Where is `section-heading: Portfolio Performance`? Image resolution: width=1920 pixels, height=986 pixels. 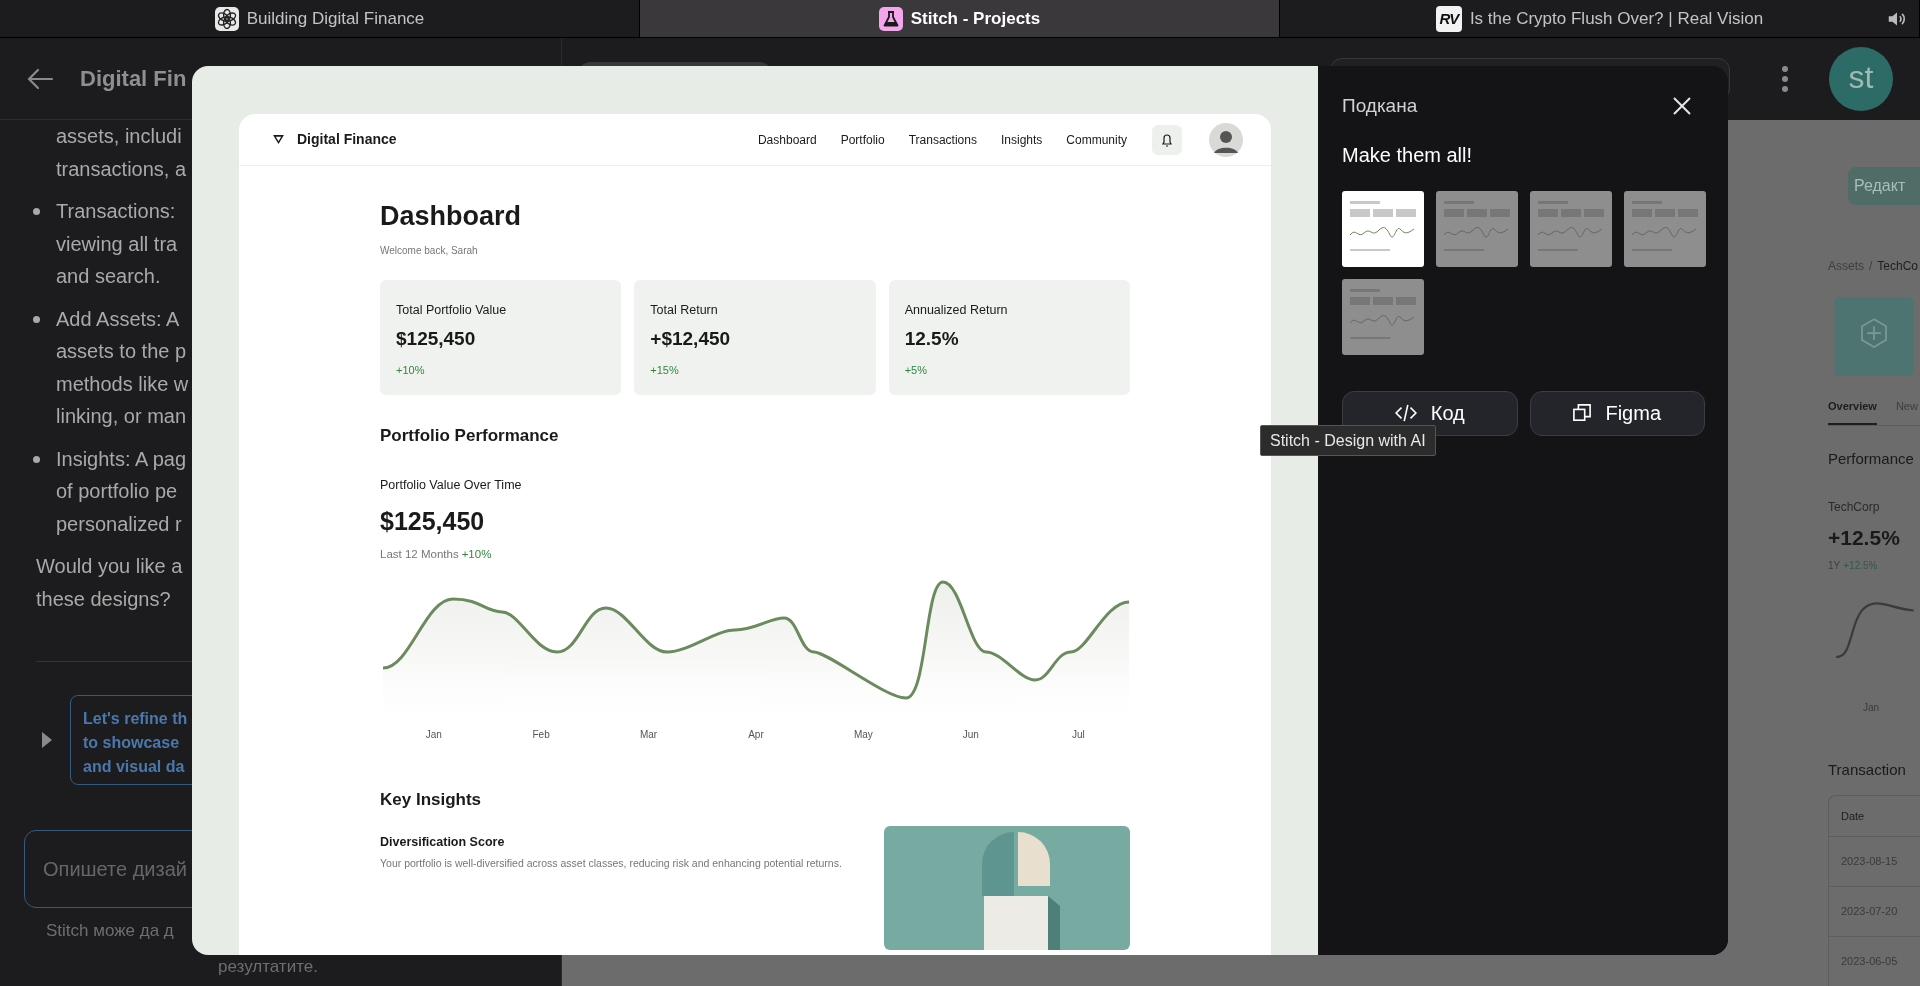 section-heading: Portfolio Performance is located at coordinates (469, 435).